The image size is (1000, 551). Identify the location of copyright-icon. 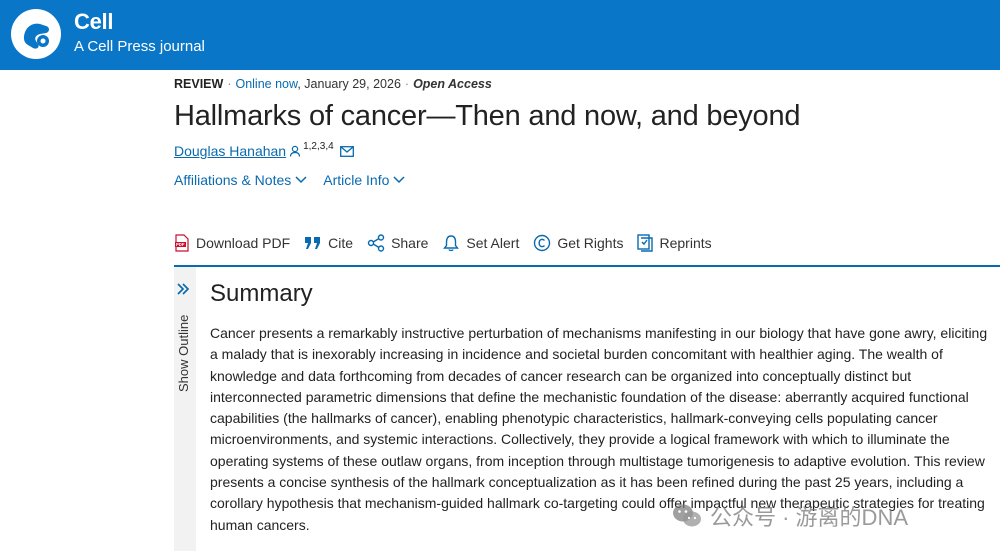
(542, 243).